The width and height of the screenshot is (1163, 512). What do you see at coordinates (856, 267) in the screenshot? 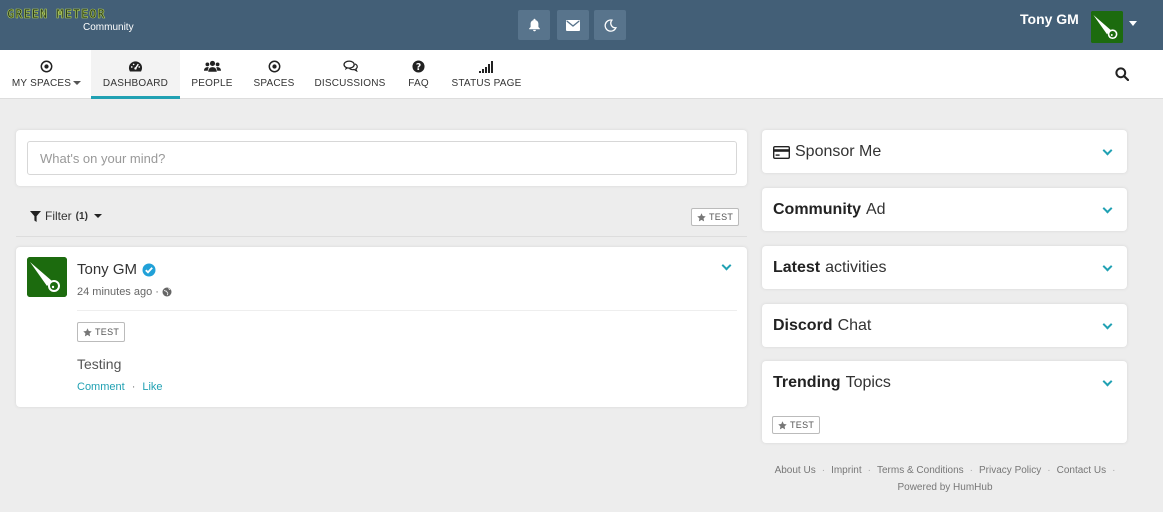
I see `panel-title-text: activities` at bounding box center [856, 267].